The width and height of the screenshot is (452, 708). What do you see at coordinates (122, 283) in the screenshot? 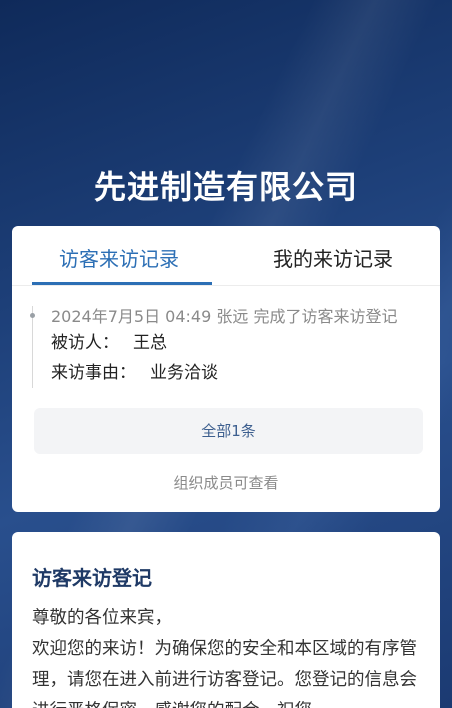
I see `active-tab-indicator` at bounding box center [122, 283].